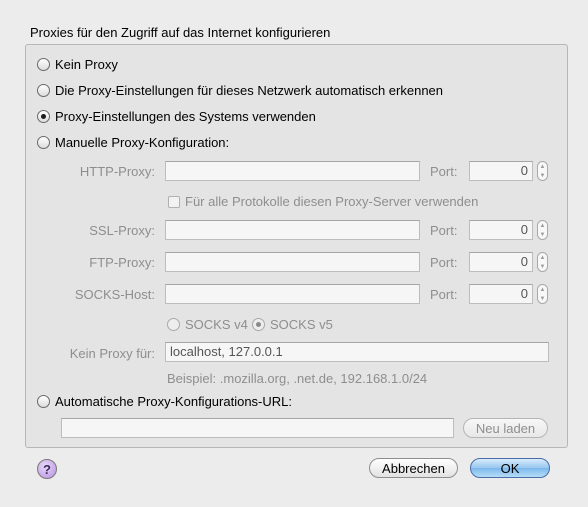 The image size is (588, 507). I want to click on auto-config-url-input, so click(257, 428).